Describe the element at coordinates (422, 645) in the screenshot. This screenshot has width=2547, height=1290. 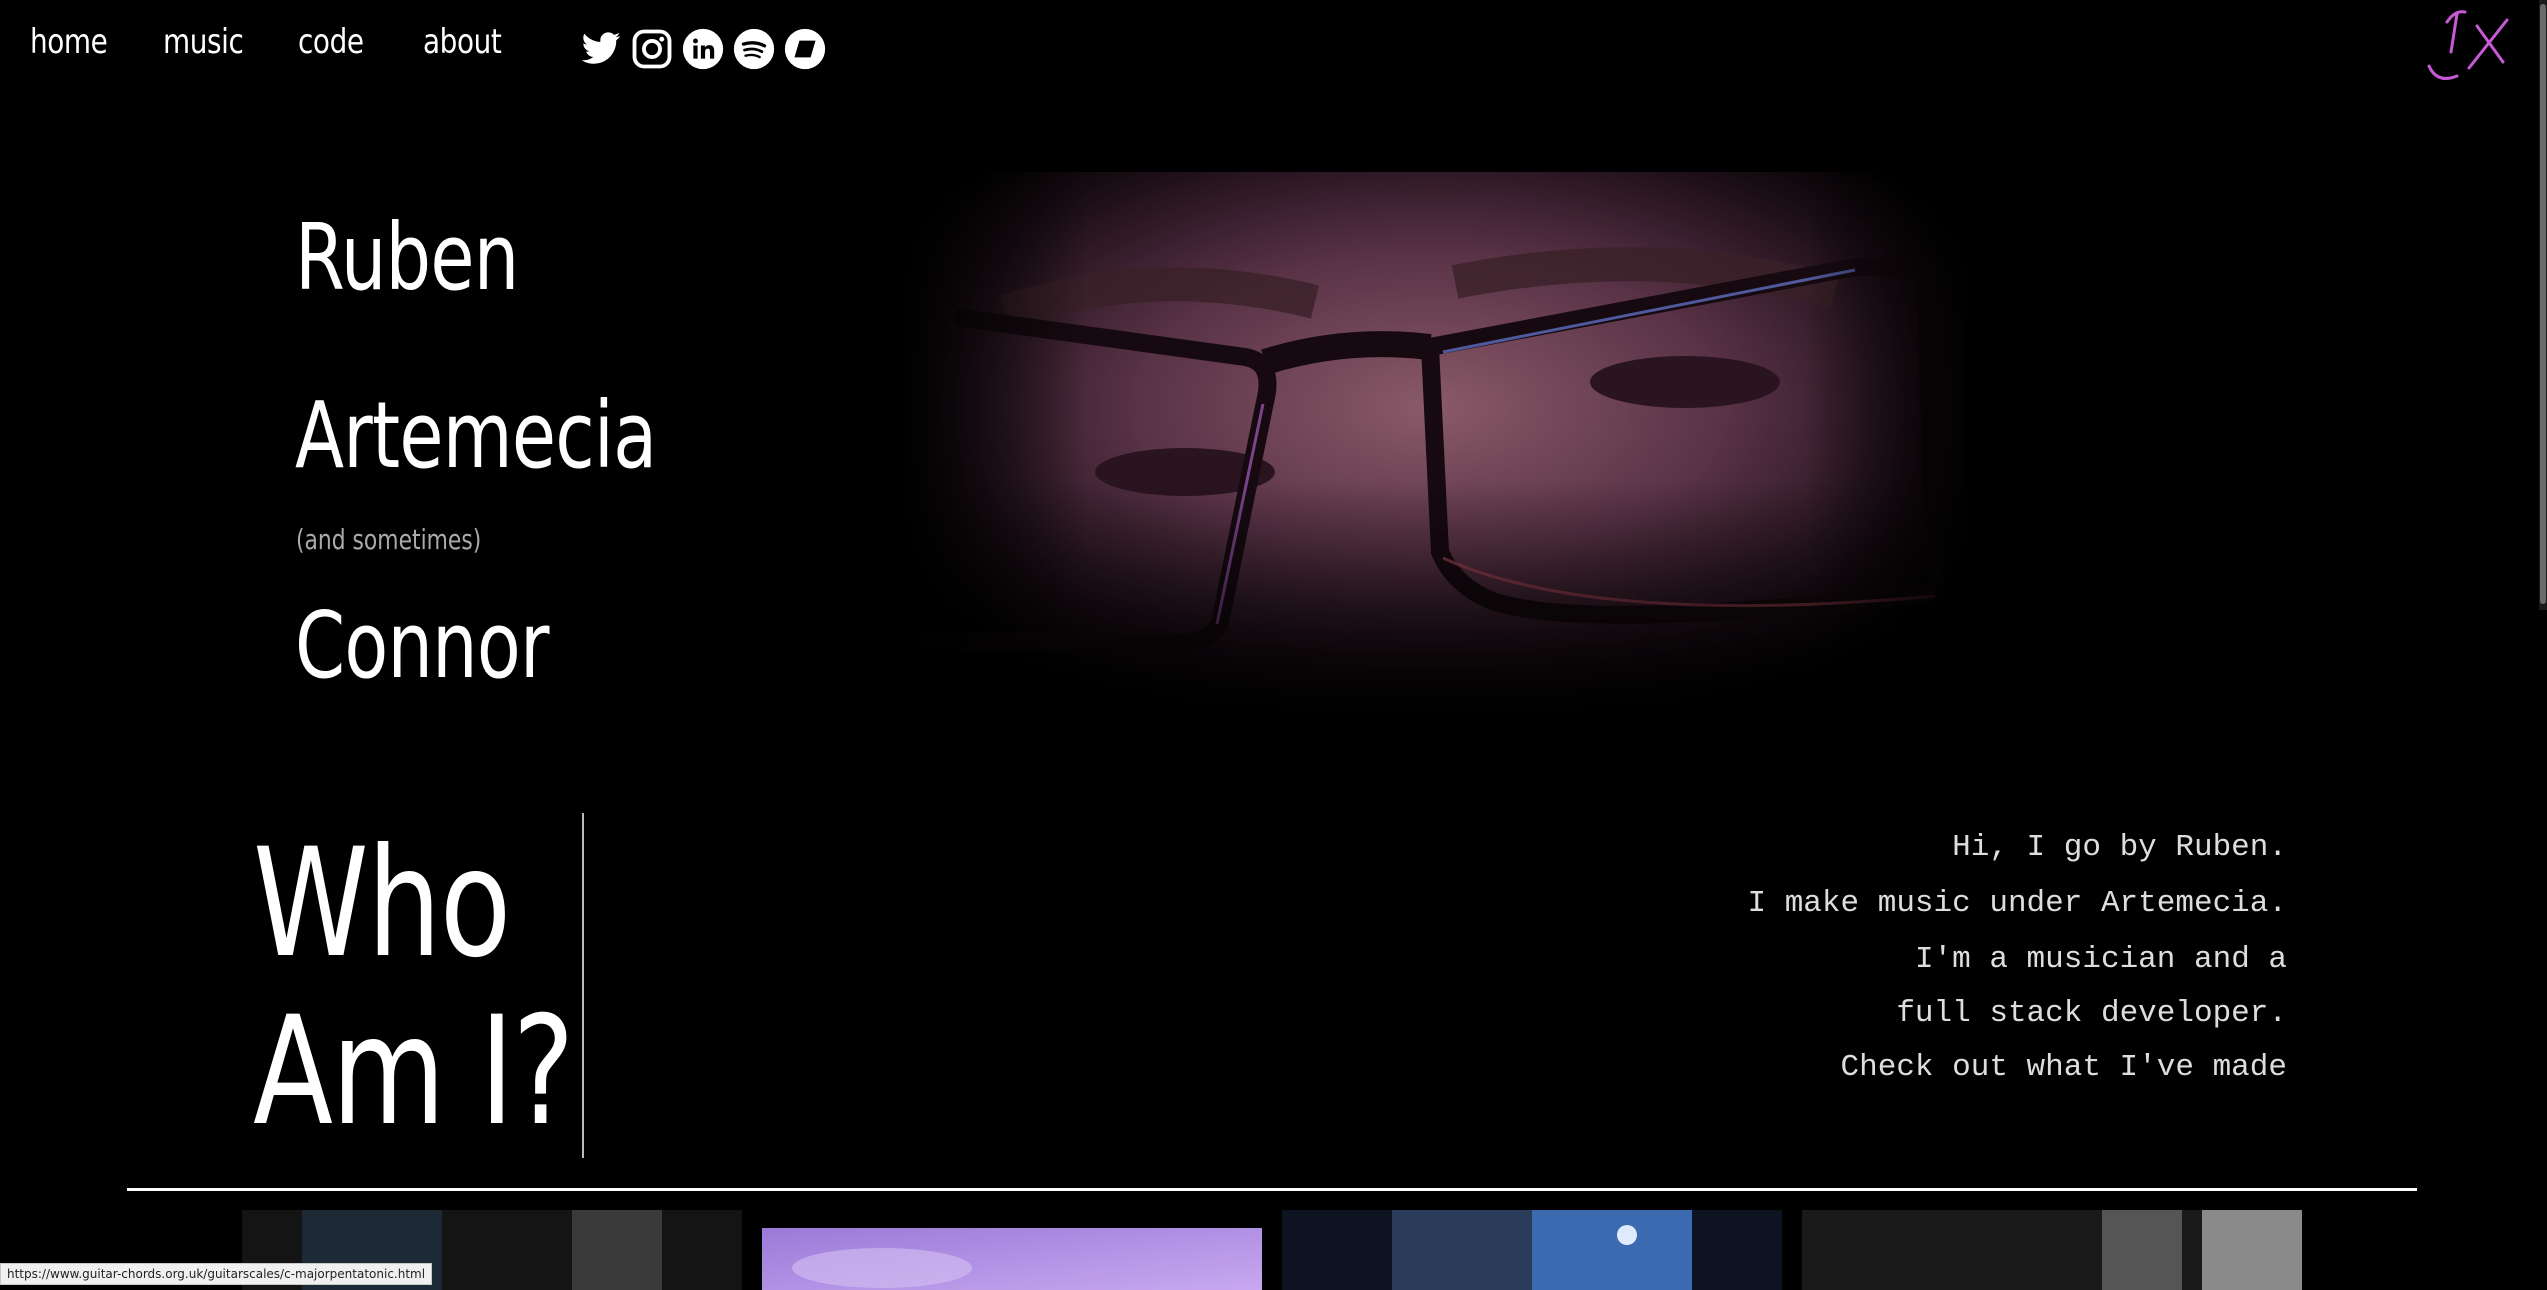
I see `hero-name-connor: Connor` at that location.